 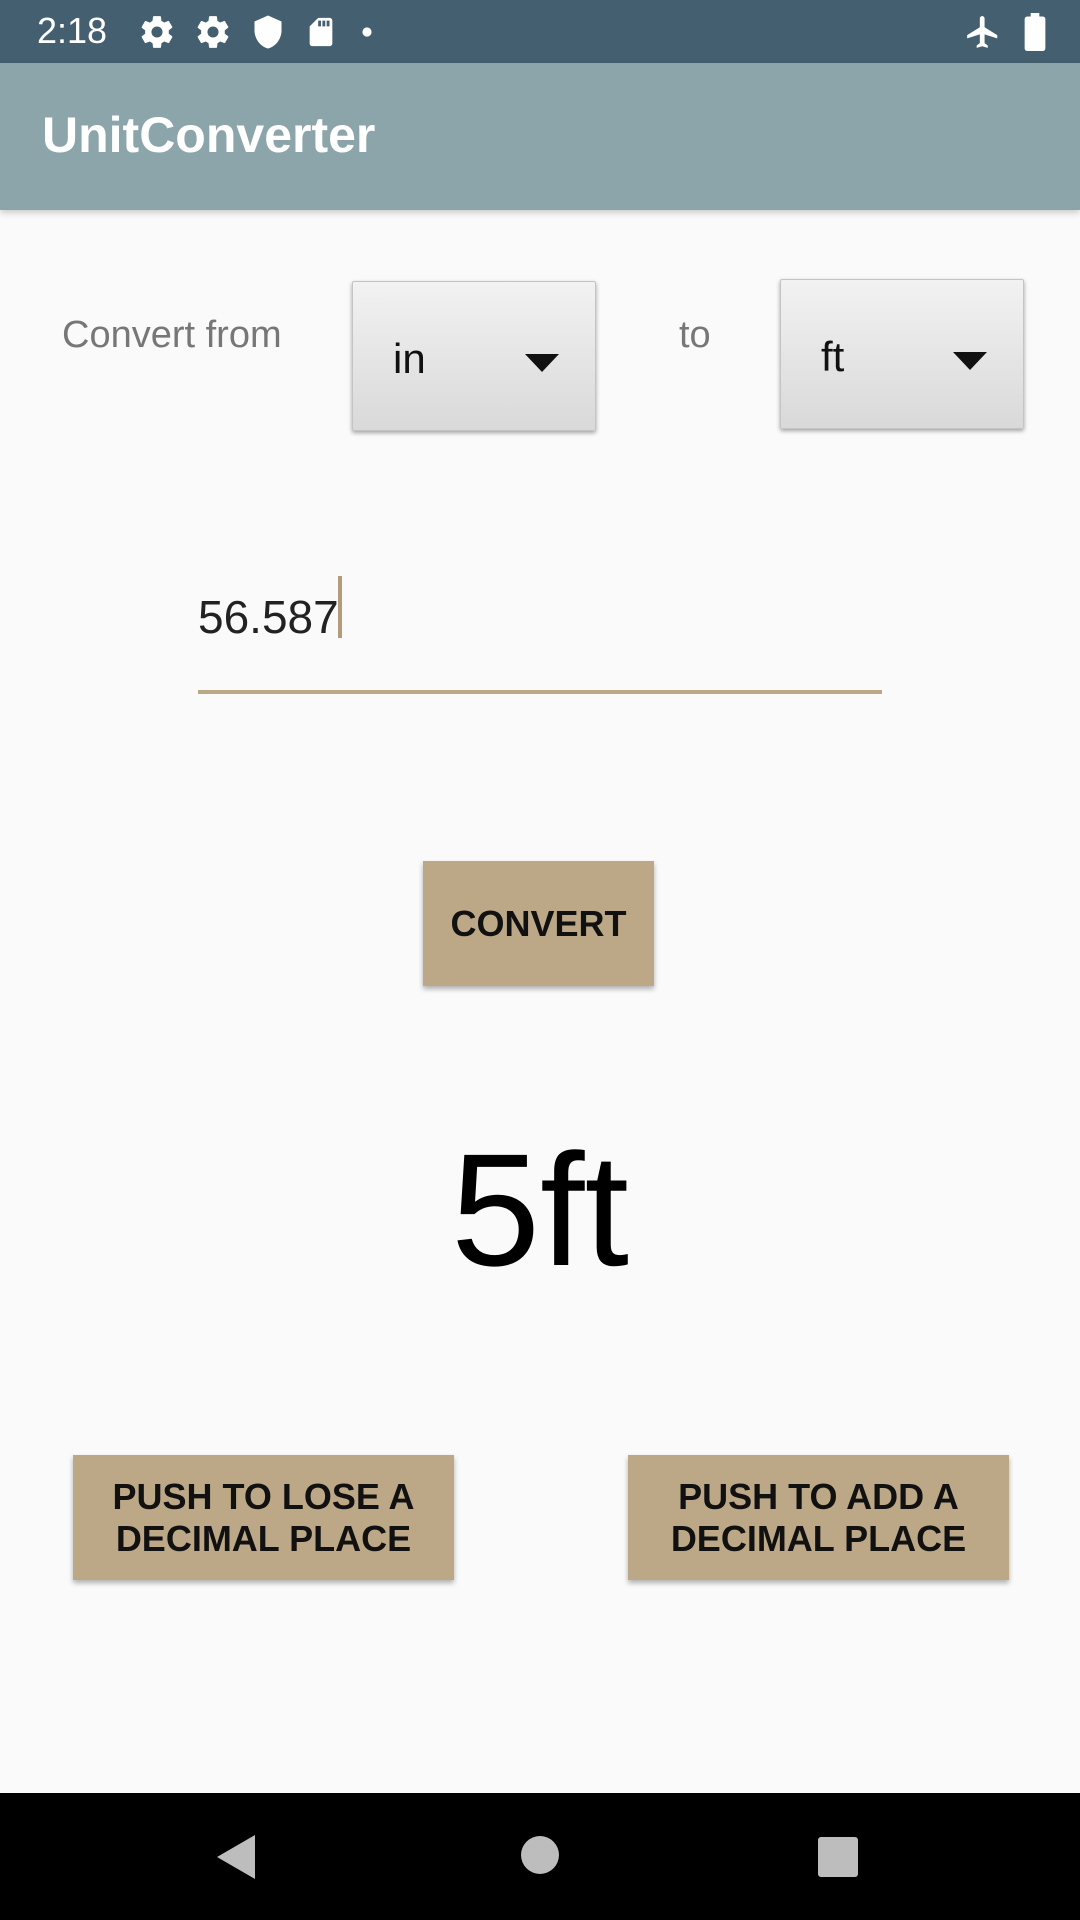 I want to click on home-icon, so click(x=540, y=1855).